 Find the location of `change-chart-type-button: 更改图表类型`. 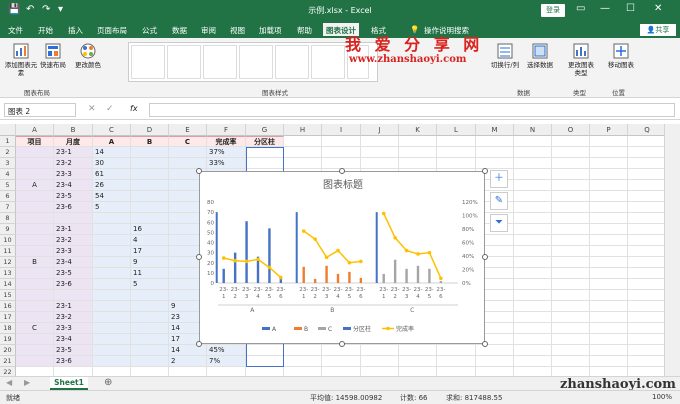

change-chart-type-button: 更改图表类型 is located at coordinates (581, 59).